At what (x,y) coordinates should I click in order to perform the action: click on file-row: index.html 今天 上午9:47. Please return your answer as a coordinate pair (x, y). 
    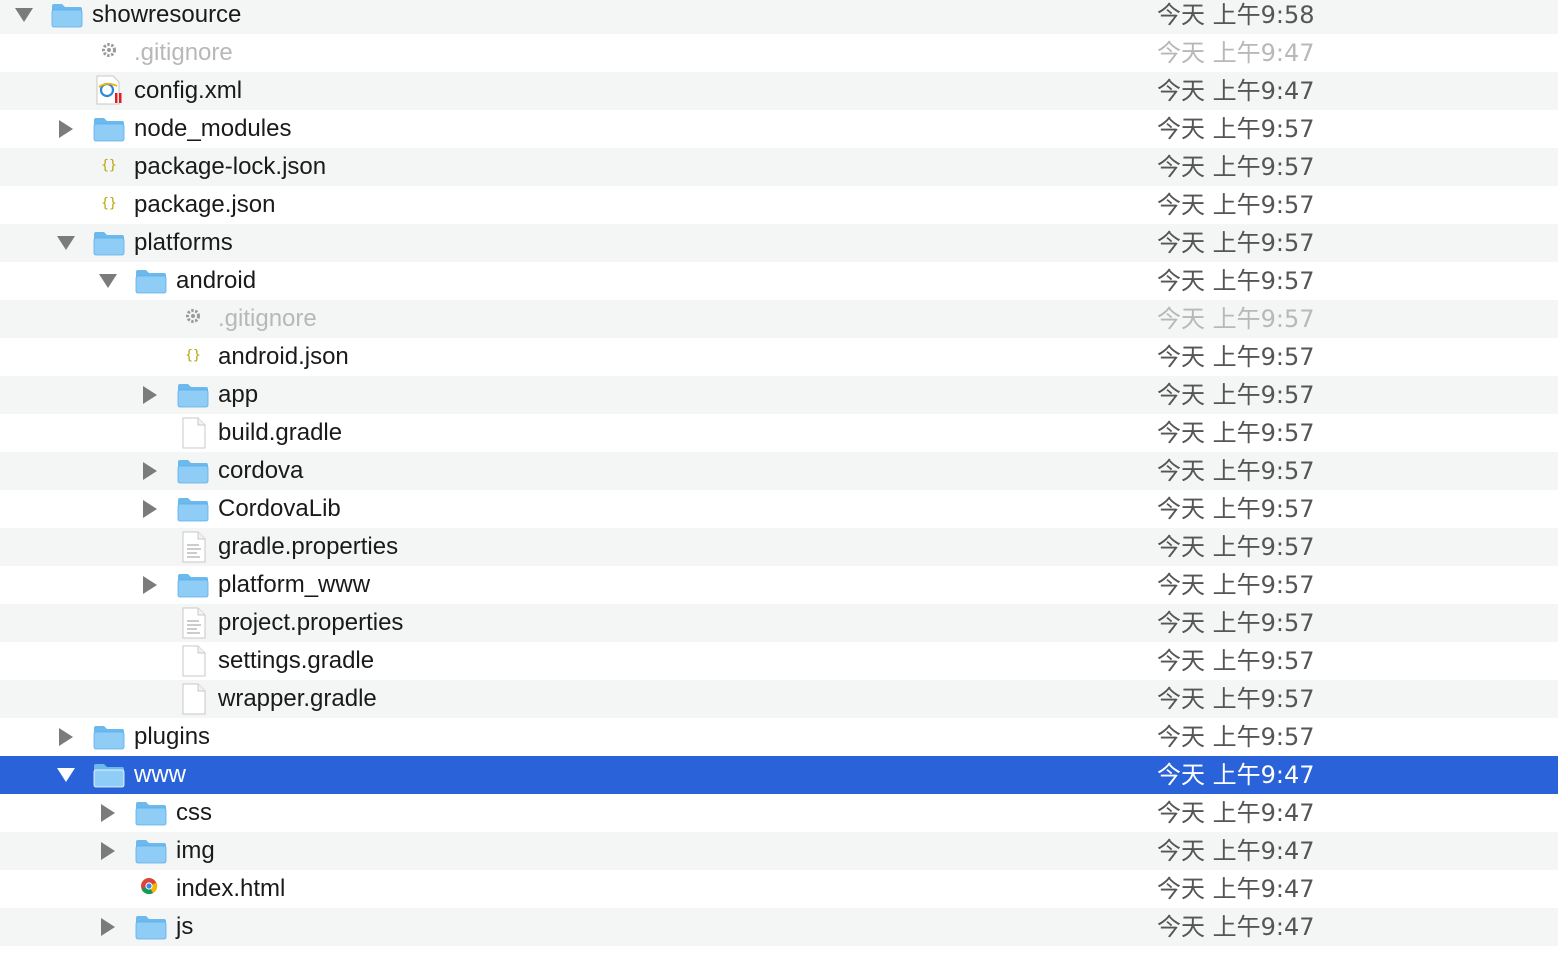
    Looking at the image, I should click on (779, 889).